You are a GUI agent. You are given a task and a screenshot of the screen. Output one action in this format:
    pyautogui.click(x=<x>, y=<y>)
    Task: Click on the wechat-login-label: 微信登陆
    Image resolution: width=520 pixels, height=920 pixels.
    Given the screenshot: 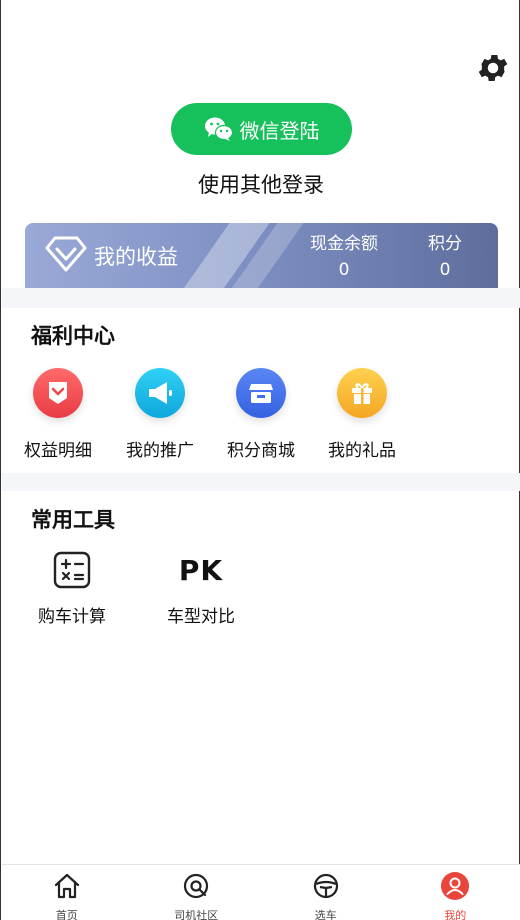 What is the action you would take?
    pyautogui.click(x=279, y=130)
    